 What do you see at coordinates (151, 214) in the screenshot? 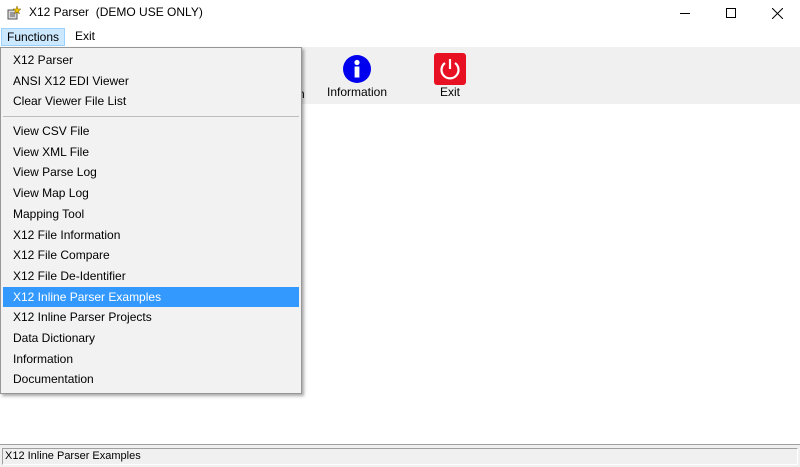
I see `menu-item-mapping-tool: Mapping Tool` at bounding box center [151, 214].